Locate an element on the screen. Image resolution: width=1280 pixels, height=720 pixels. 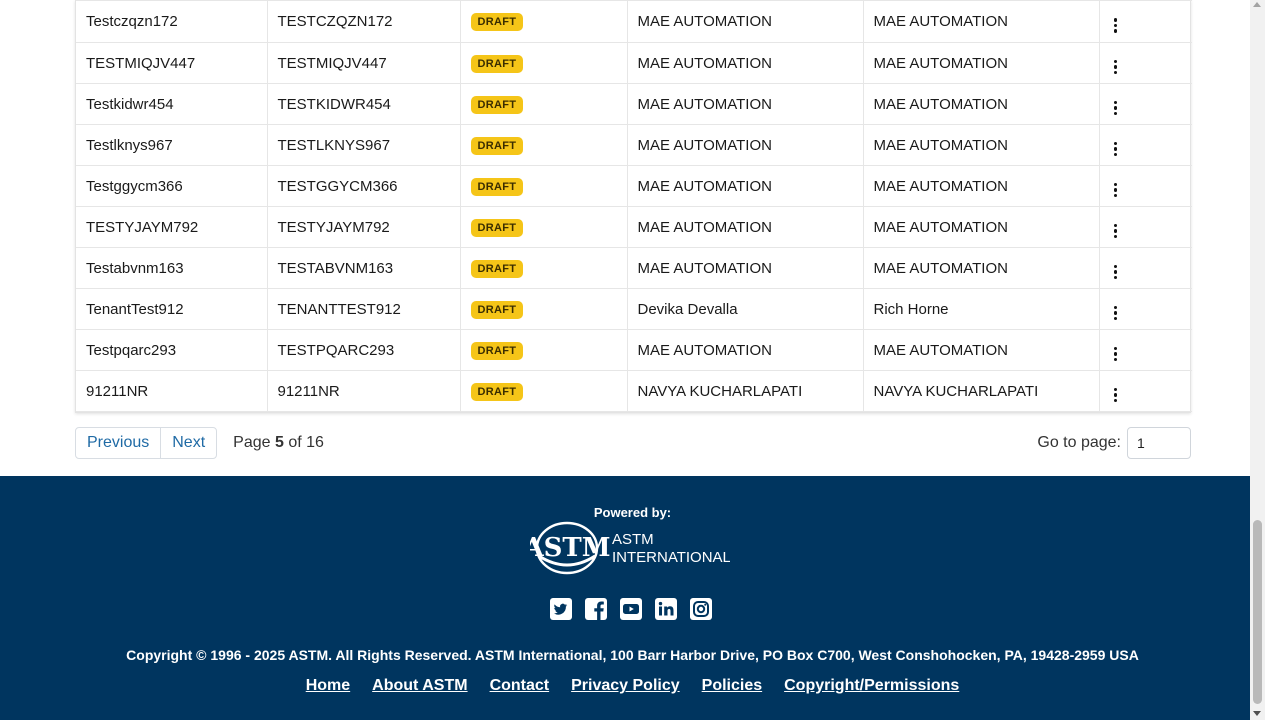
previous-button: Previous is located at coordinates (118, 443).